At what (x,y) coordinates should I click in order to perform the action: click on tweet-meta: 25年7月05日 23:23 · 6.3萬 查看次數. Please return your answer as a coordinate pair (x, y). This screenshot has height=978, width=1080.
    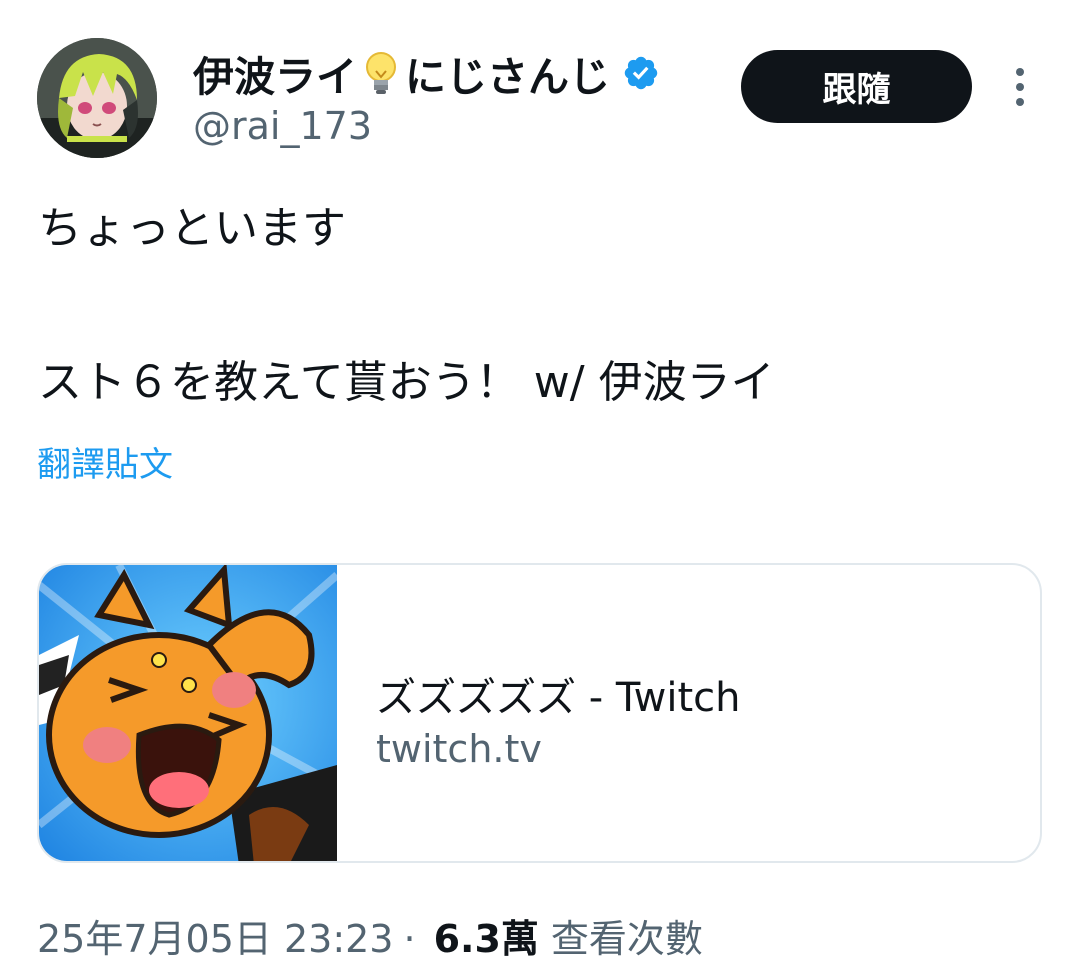
    Looking at the image, I should click on (370, 935).